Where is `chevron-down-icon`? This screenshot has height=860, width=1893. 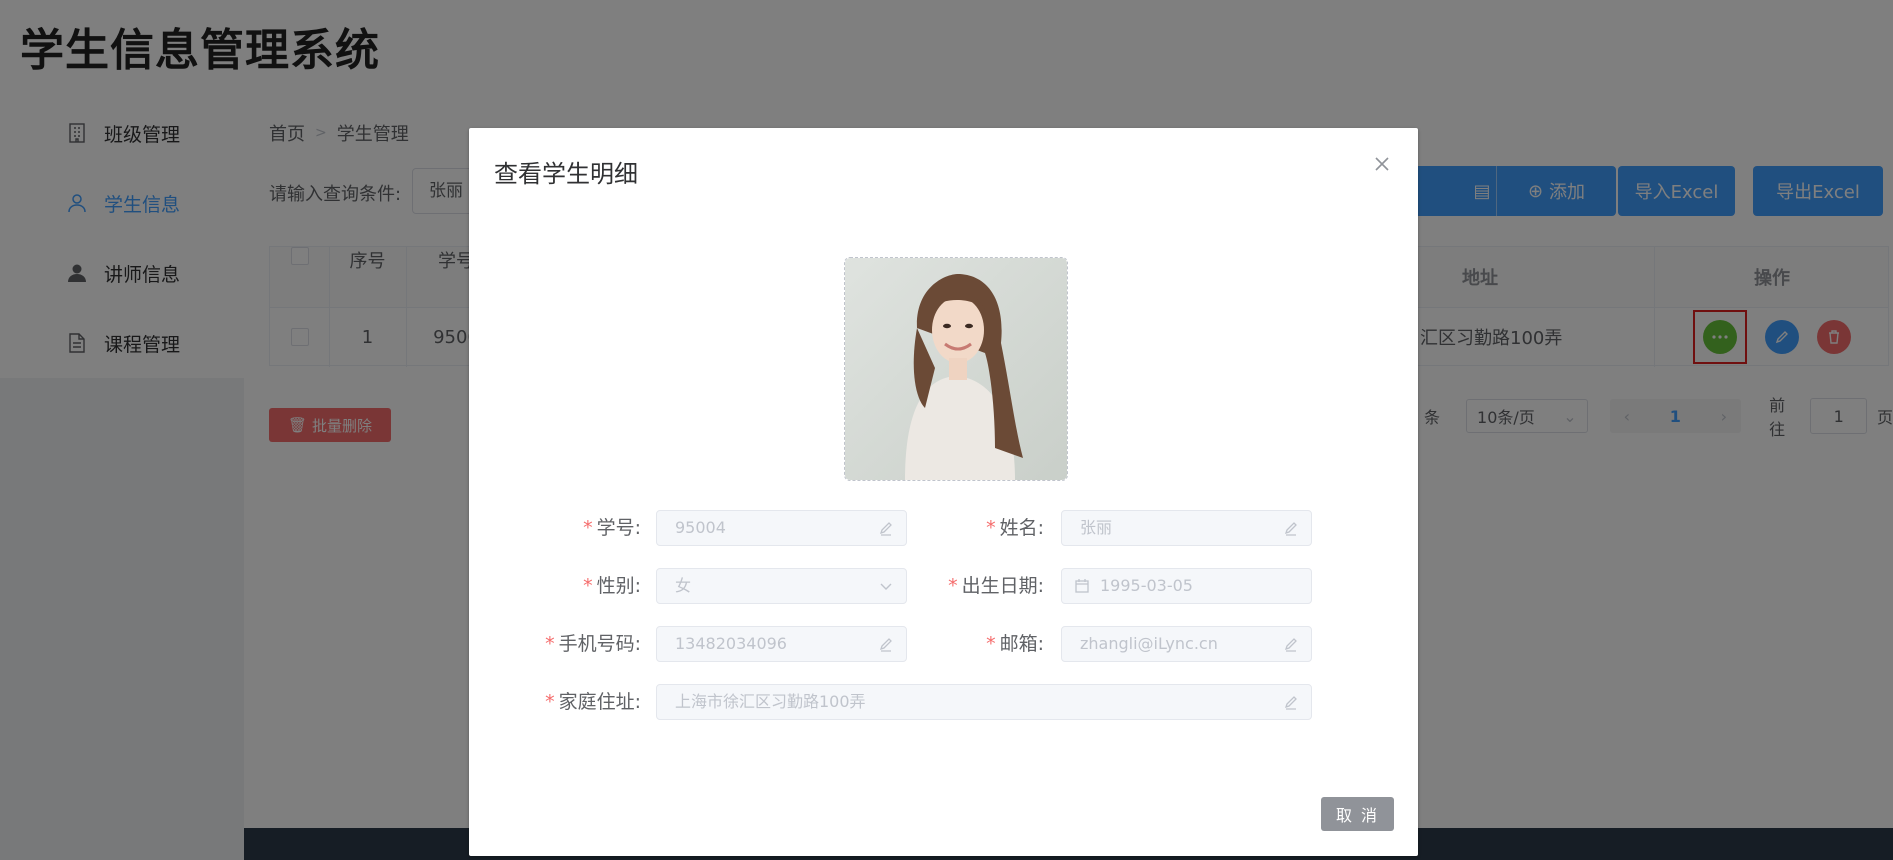
chevron-down-icon is located at coordinates (886, 586).